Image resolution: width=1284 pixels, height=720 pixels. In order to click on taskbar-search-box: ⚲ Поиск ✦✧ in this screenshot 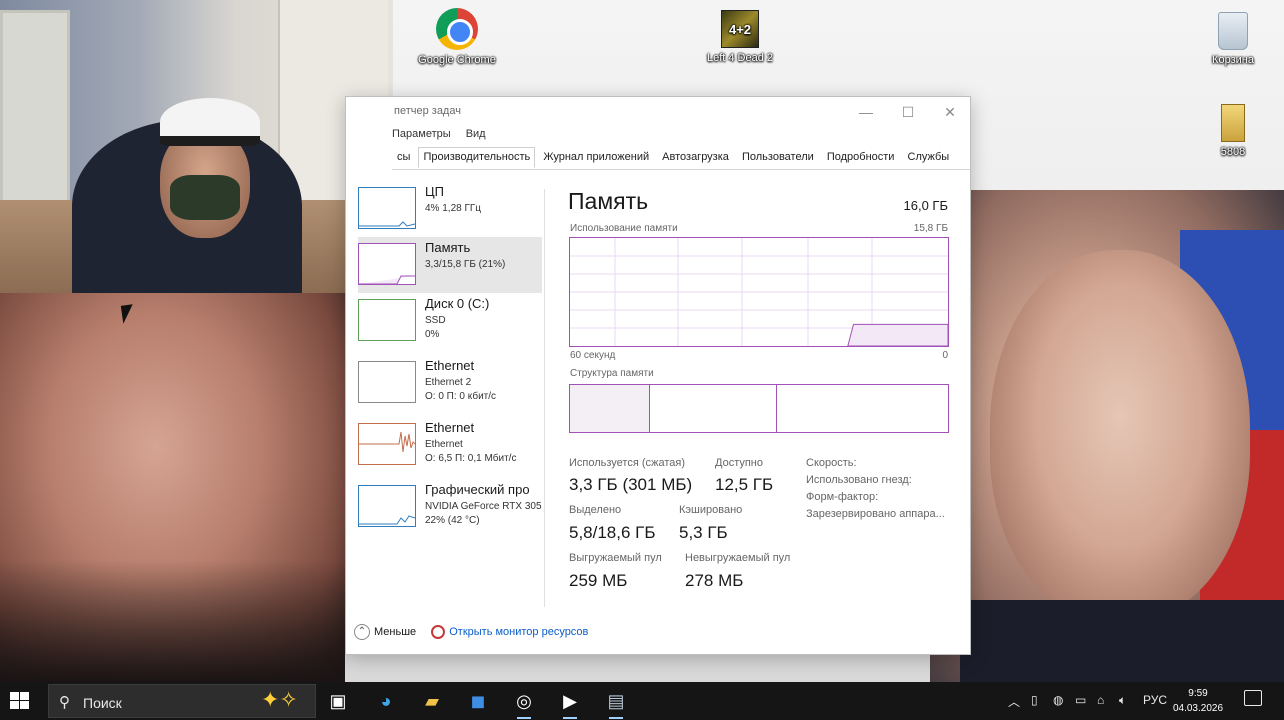, I will do `click(182, 701)`.